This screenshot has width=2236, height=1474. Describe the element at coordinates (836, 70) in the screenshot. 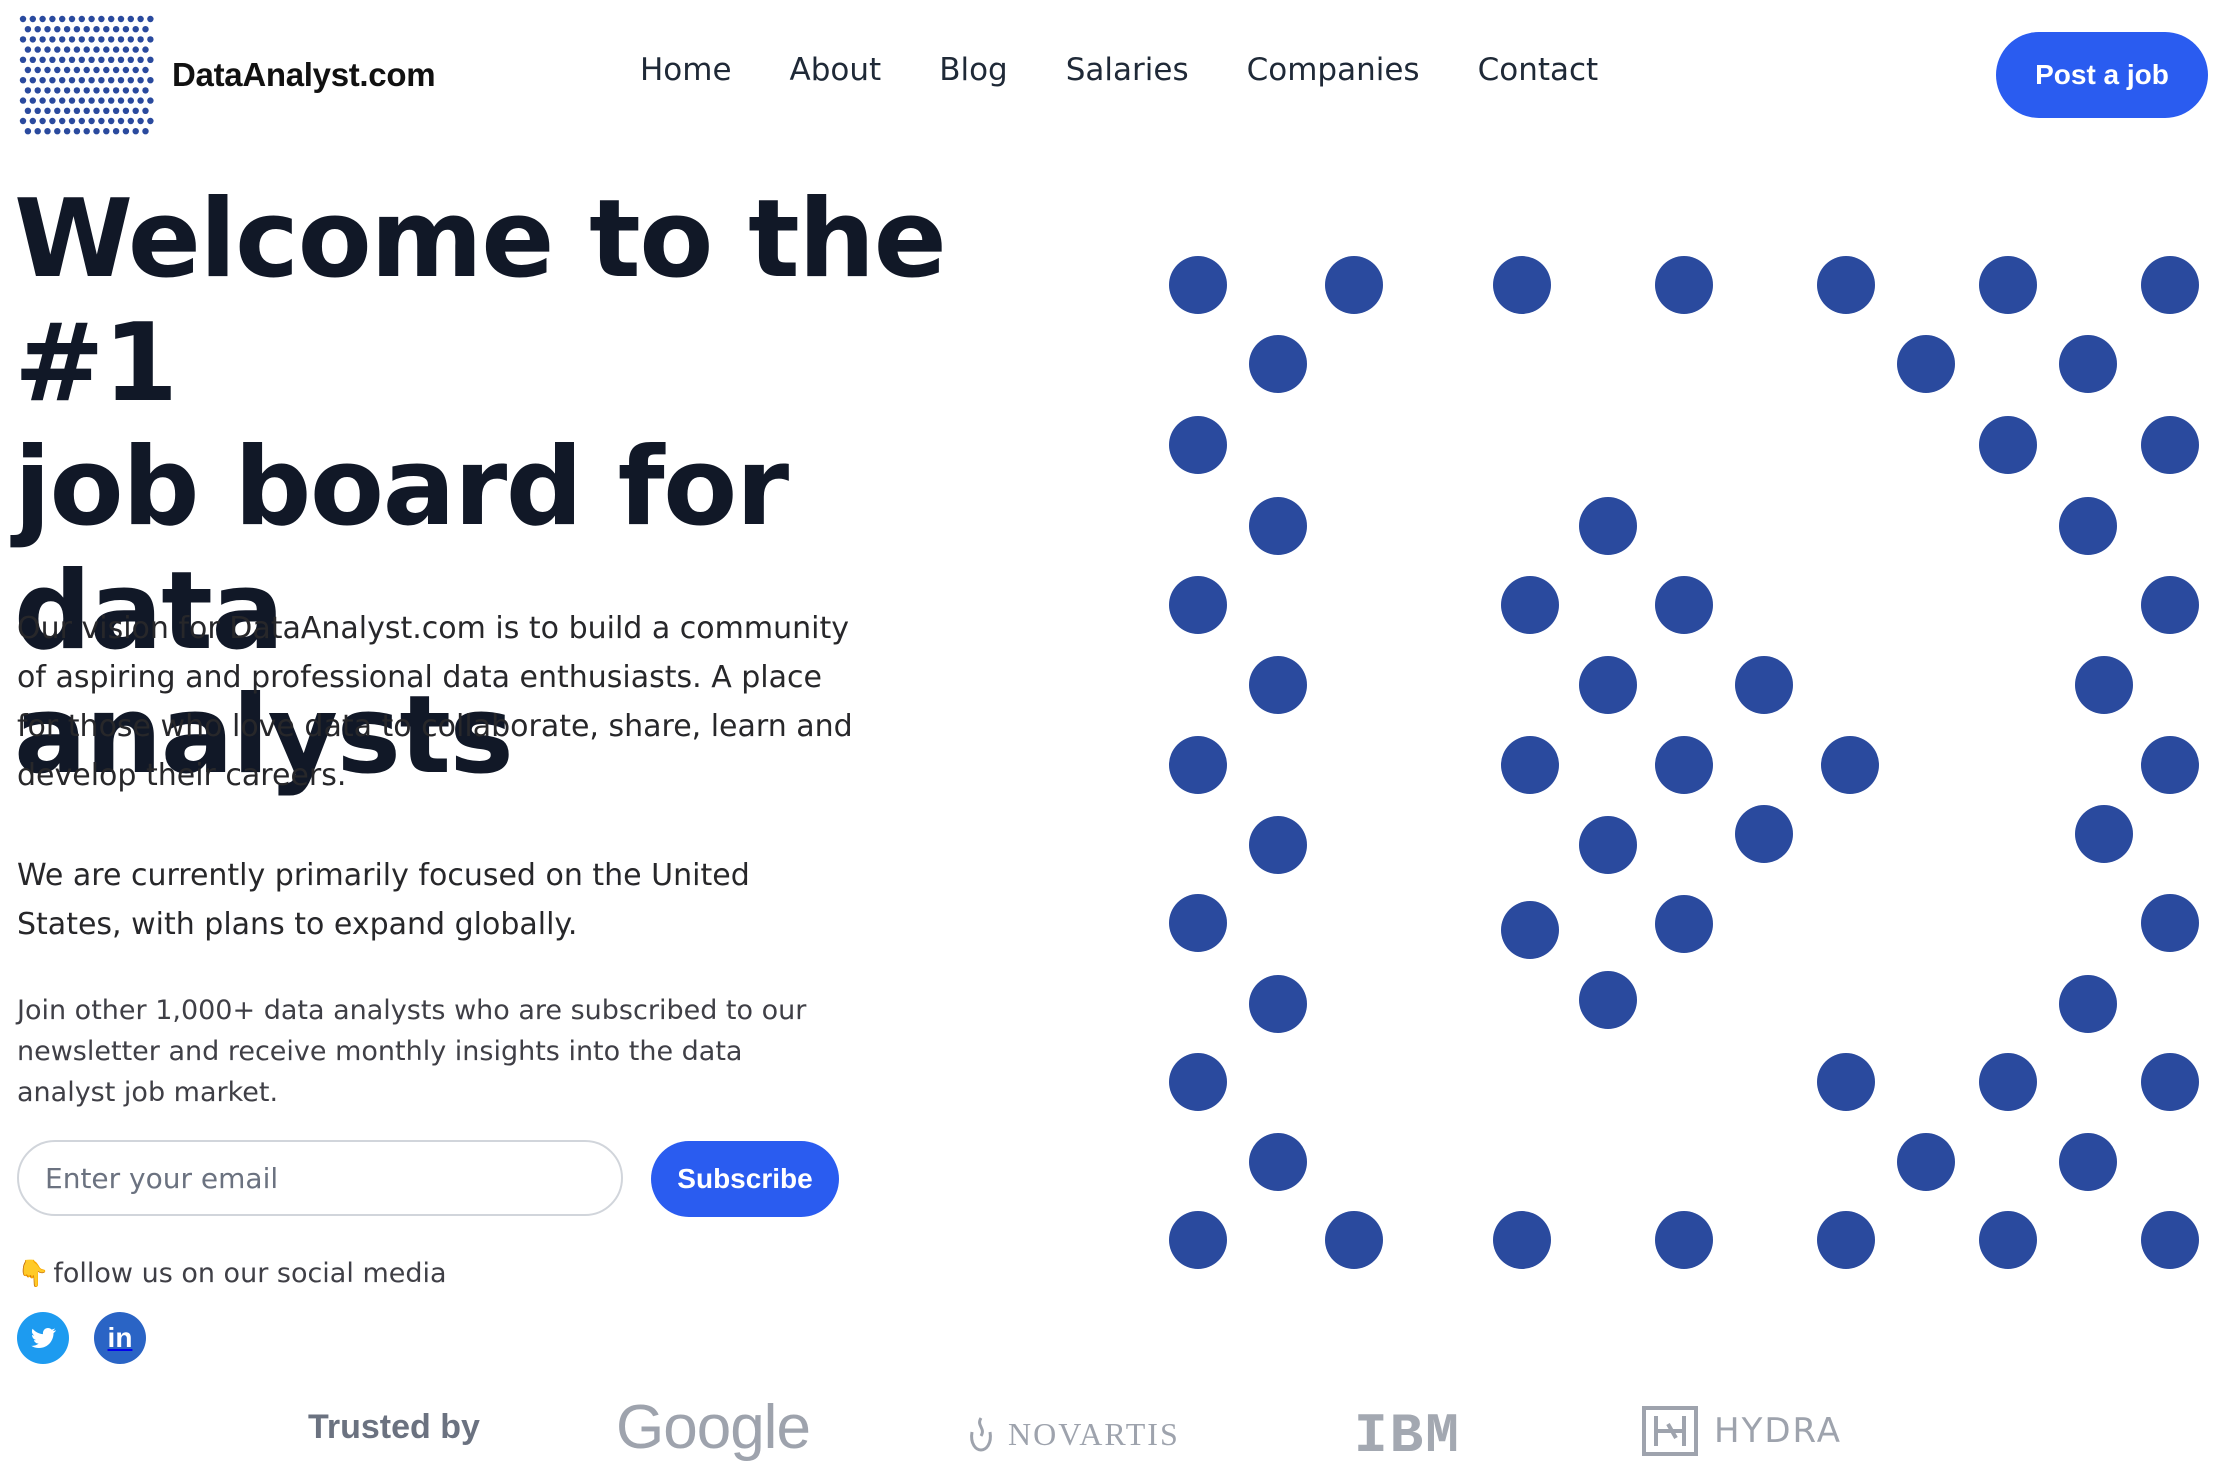

I see `nav-about: About` at that location.